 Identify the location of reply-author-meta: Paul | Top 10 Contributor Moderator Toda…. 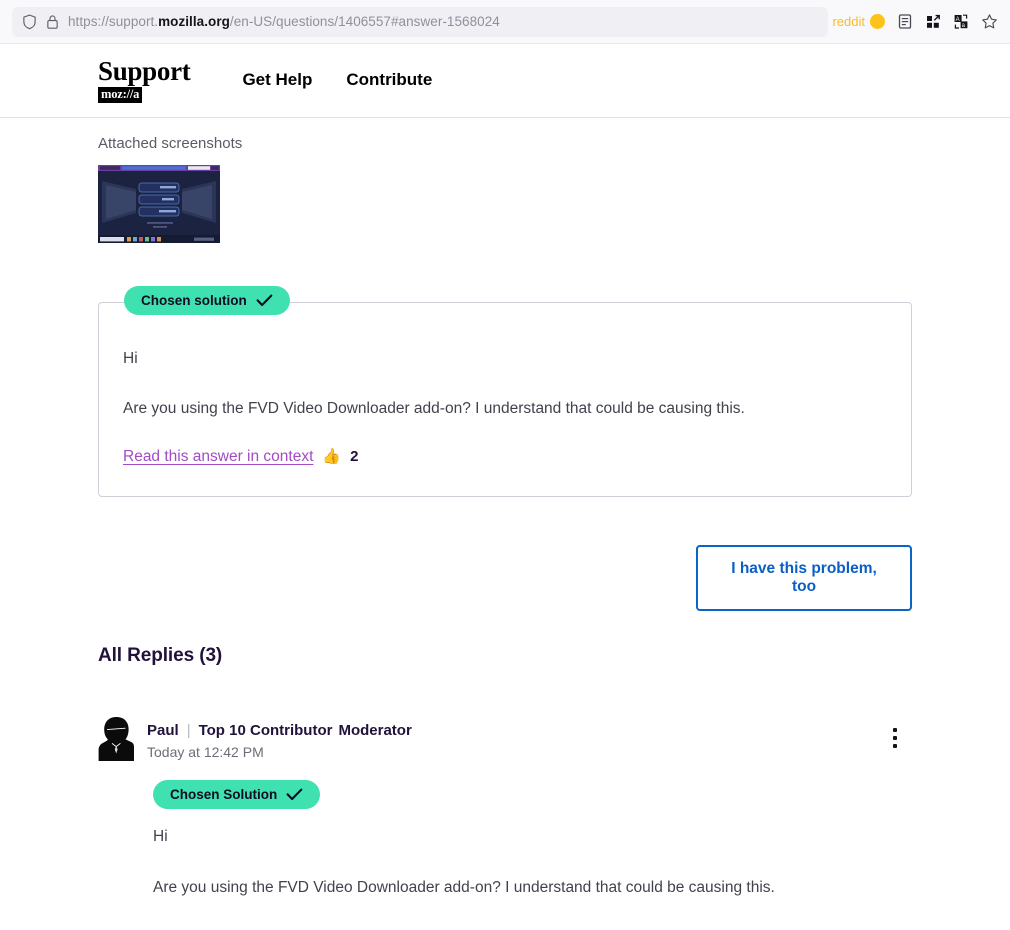
(279, 737).